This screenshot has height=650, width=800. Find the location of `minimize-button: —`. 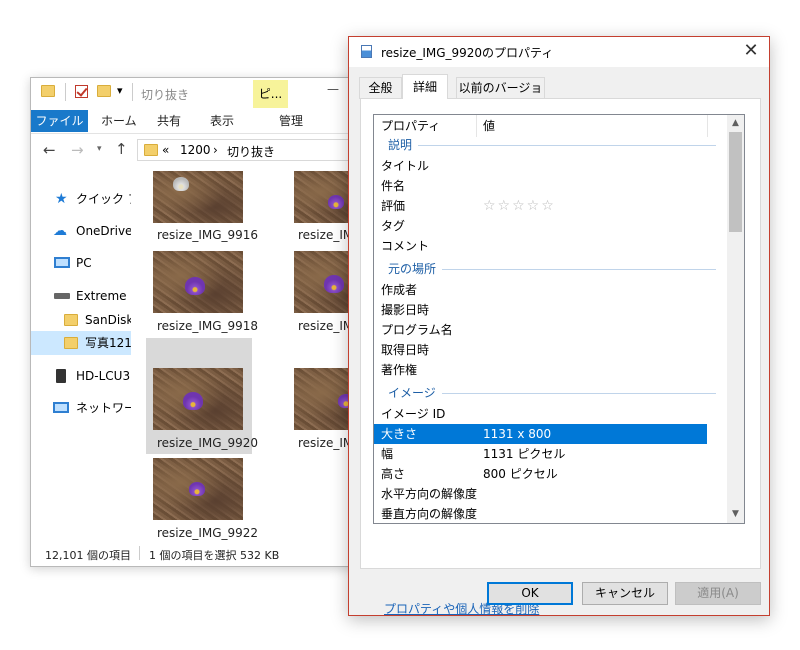

minimize-button: — is located at coordinates (333, 89).